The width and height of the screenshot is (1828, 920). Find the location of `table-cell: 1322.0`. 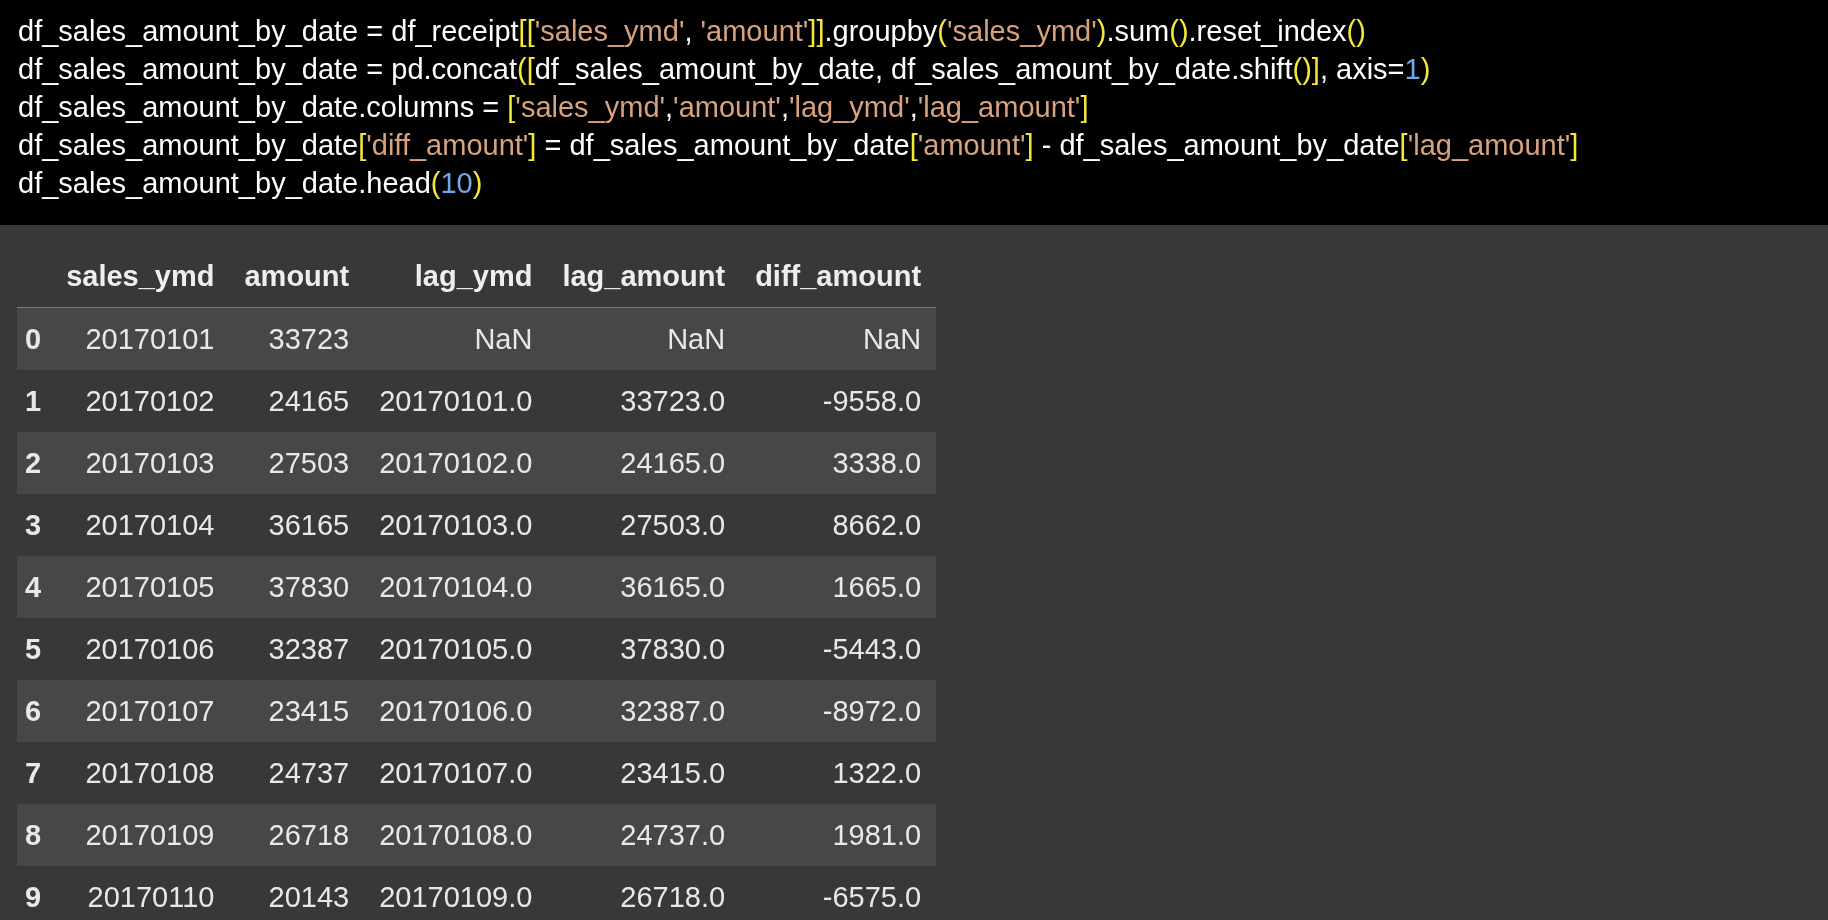

table-cell: 1322.0 is located at coordinates (838, 773).